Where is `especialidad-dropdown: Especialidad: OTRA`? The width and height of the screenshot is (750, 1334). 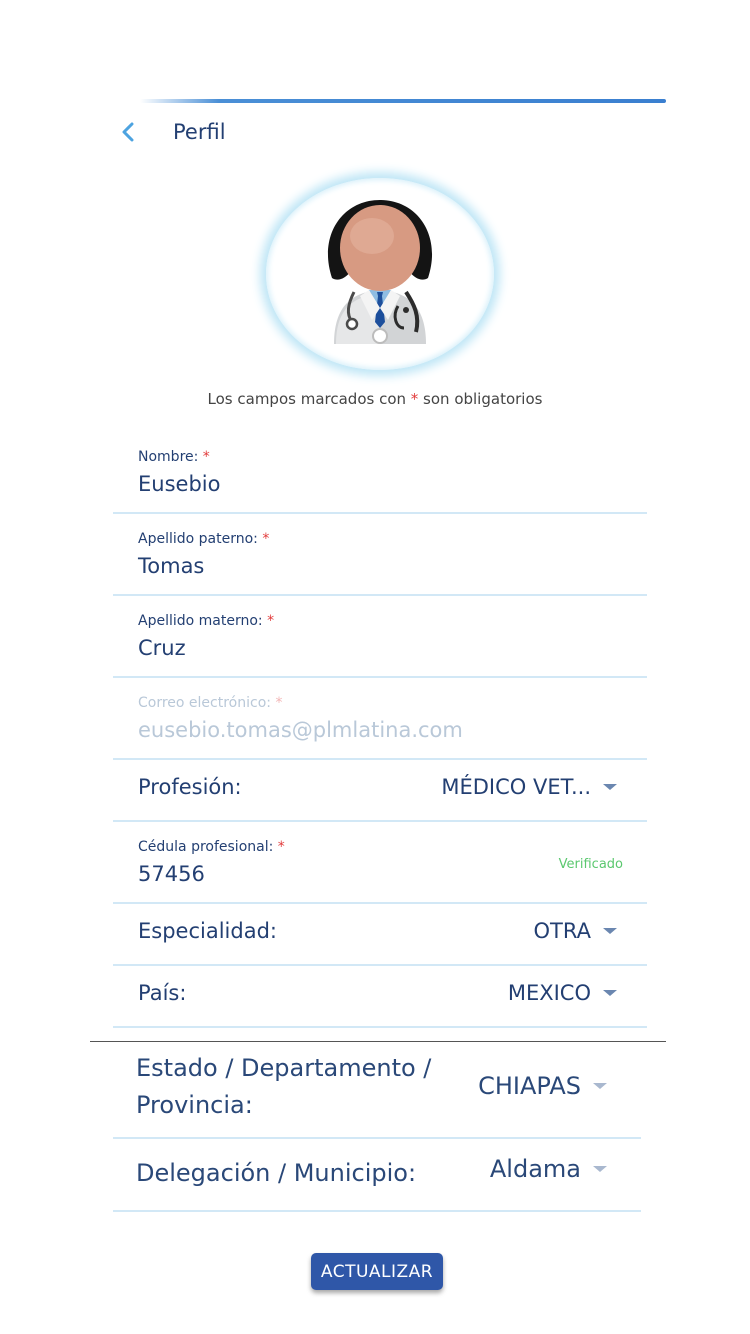
especialidad-dropdown: Especialidad: OTRA is located at coordinates (380, 935).